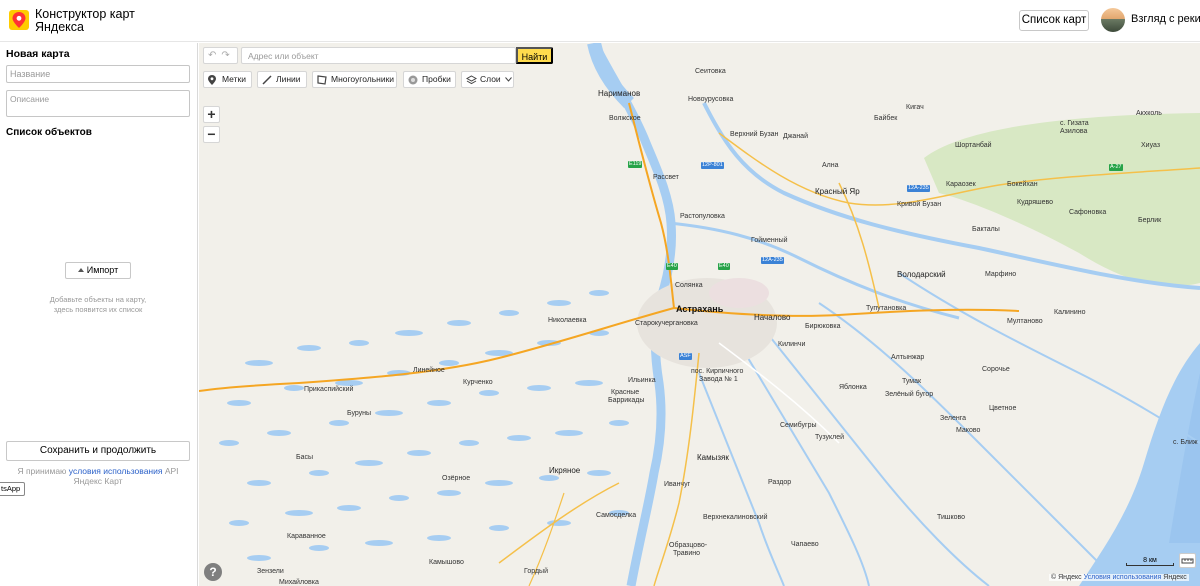  What do you see at coordinates (214, 55) in the screenshot?
I see `undo-icon: ↶` at bounding box center [214, 55].